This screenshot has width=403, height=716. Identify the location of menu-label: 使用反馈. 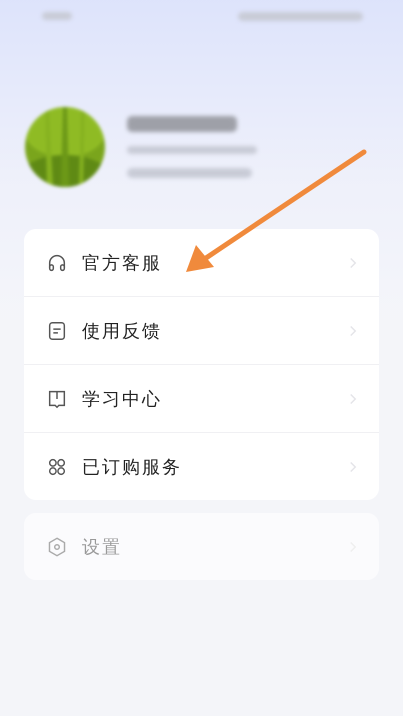
(122, 331).